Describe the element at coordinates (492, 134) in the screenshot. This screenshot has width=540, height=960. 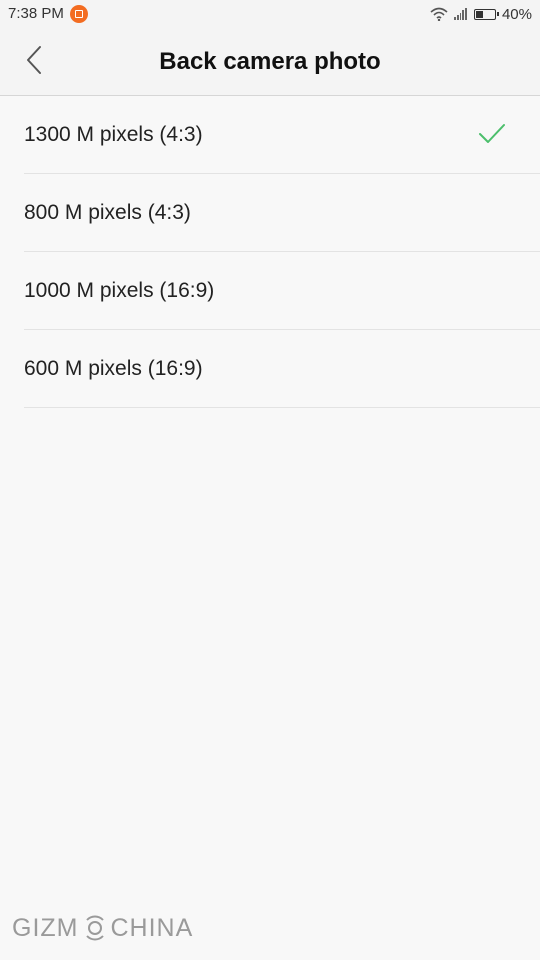
I see `check-icon` at that location.